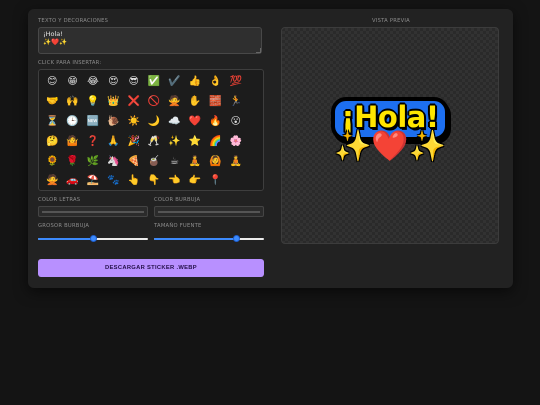  Describe the element at coordinates (113, 162) in the screenshot. I see `emoji-option: 🦄` at that location.